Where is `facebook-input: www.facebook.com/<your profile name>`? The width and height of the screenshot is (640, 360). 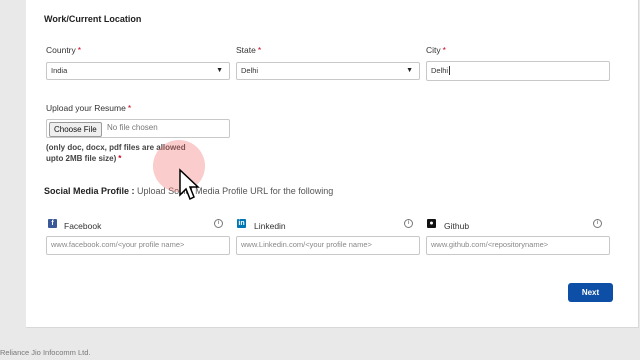
facebook-input: www.facebook.com/<your profile name> is located at coordinates (138, 245).